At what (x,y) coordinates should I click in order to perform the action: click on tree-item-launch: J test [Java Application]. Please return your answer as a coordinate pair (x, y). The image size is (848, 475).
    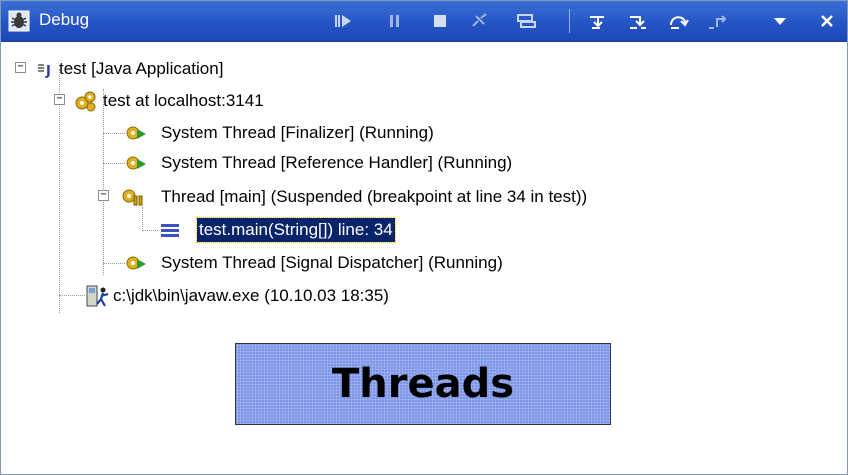
    Looking at the image, I should click on (201, 69).